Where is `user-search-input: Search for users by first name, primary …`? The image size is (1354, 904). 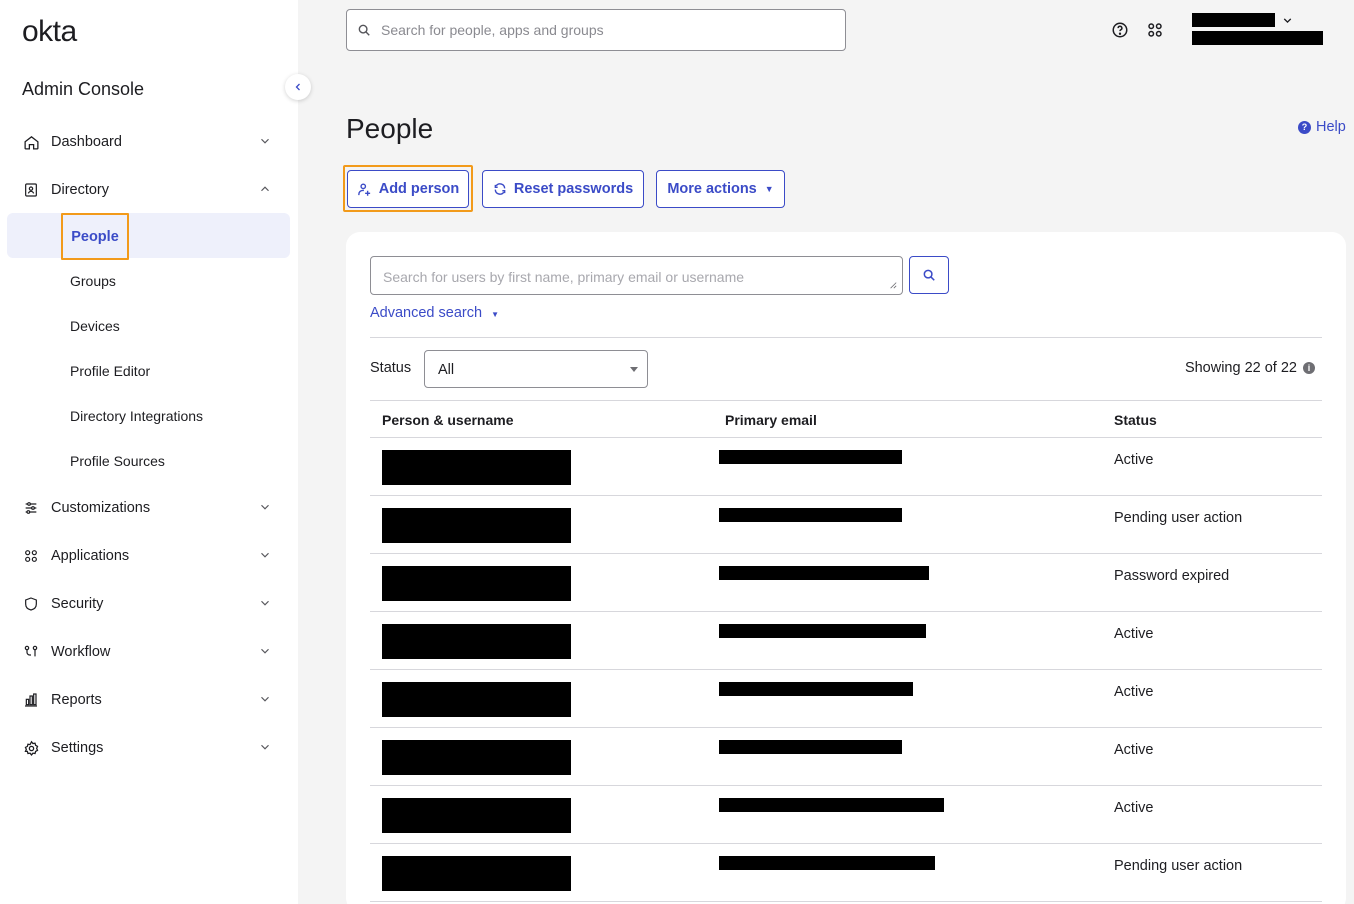 user-search-input: Search for users by first name, primary … is located at coordinates (636, 275).